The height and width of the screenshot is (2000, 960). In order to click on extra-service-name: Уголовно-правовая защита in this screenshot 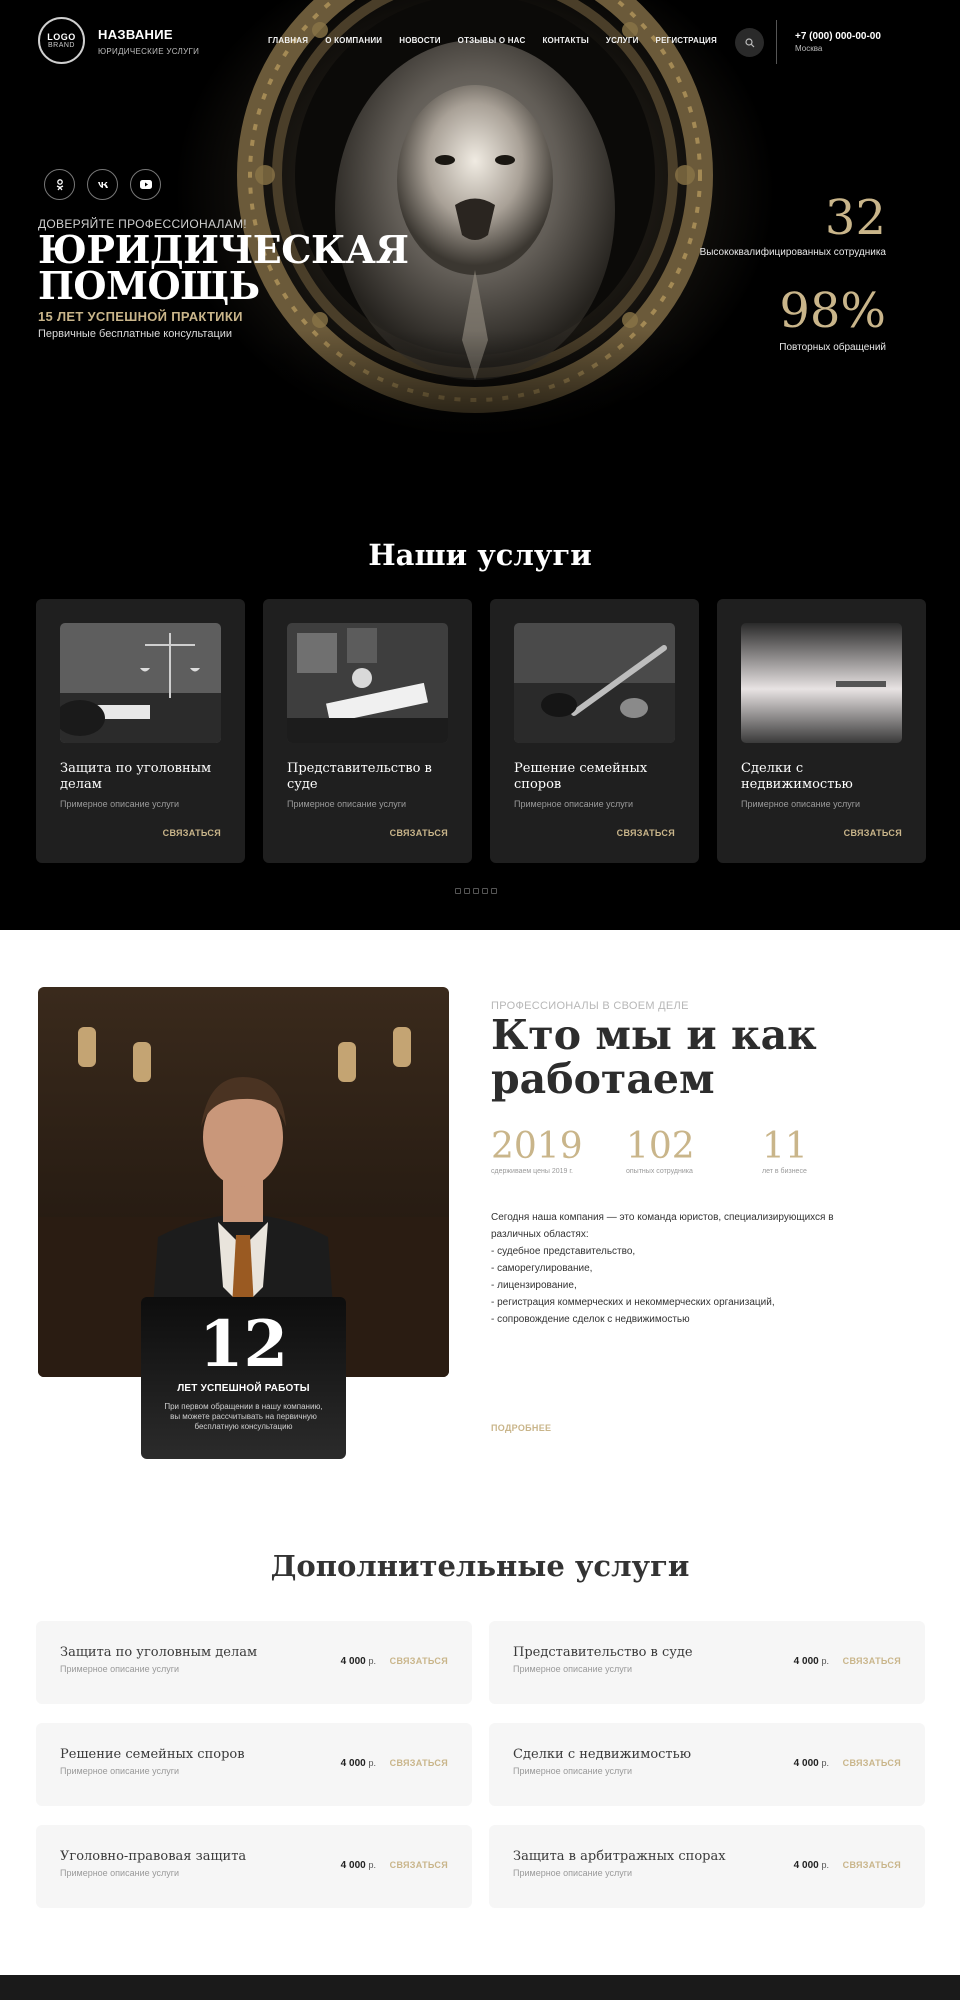, I will do `click(153, 1856)`.